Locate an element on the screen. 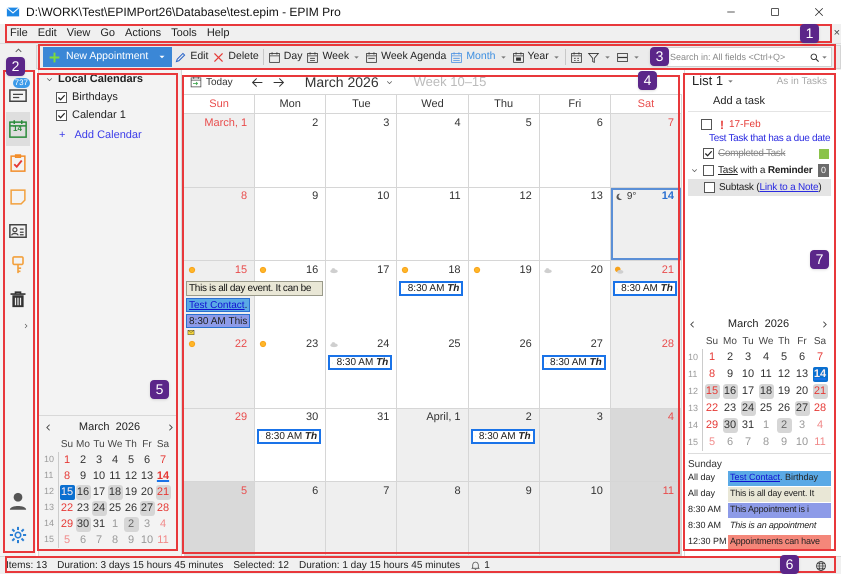  day-number: 2 is located at coordinates (529, 417).